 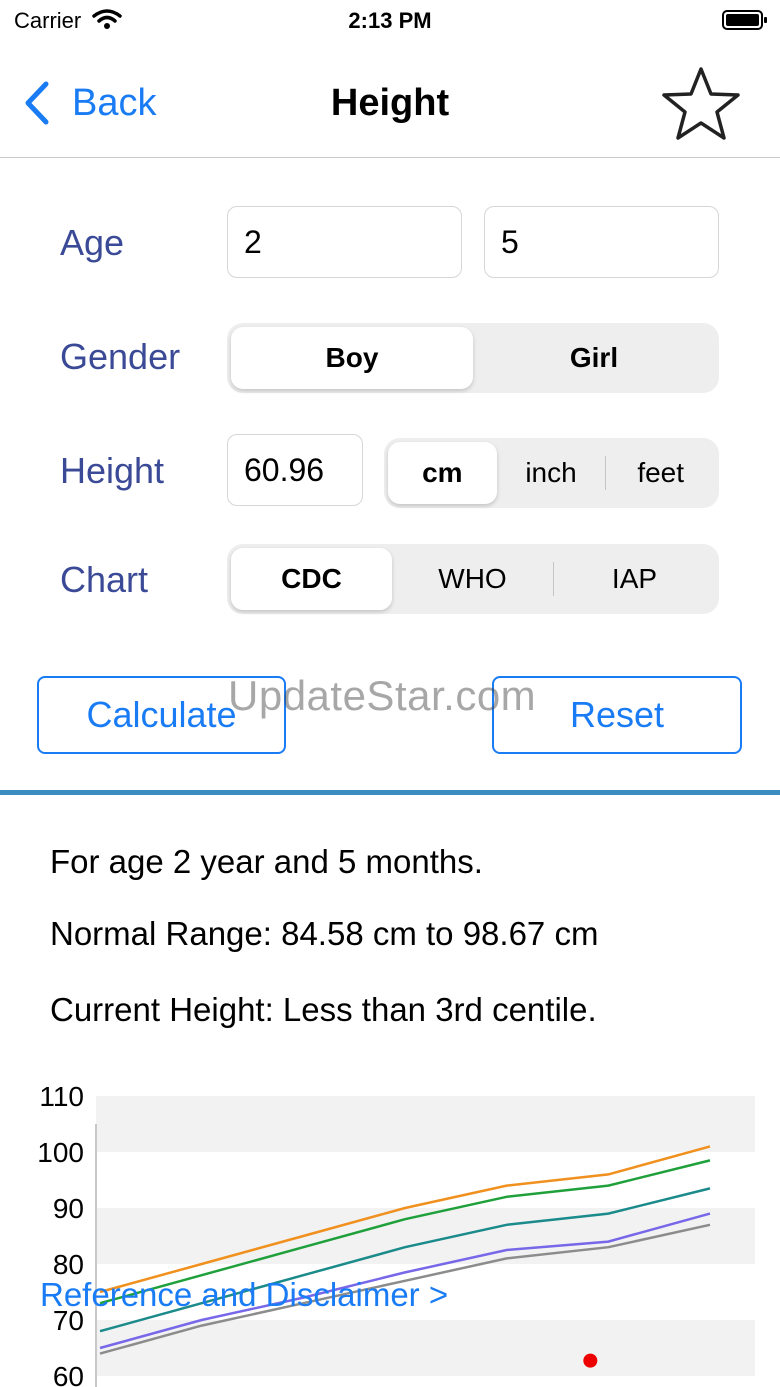 What do you see at coordinates (660, 473) in the screenshot?
I see `unit-option-feet: feet` at bounding box center [660, 473].